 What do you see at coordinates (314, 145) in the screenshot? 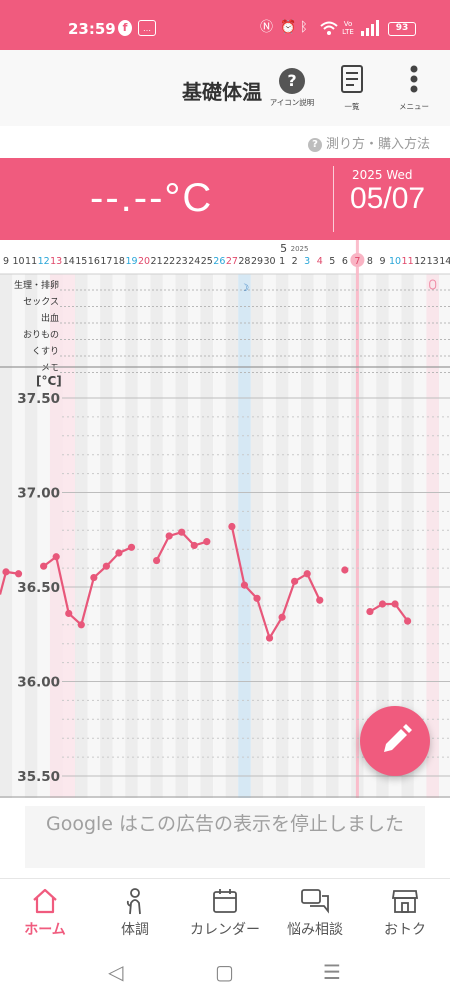
I see `question-icon: ?` at bounding box center [314, 145].